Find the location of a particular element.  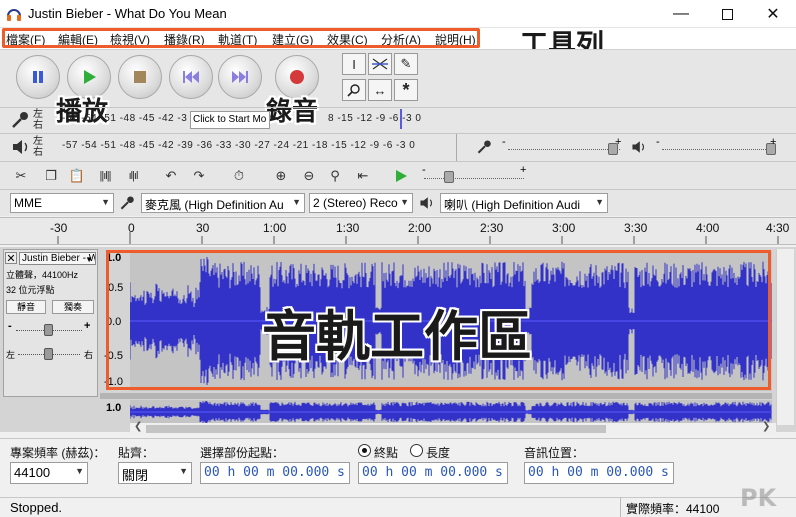

record-meter-ticks: -57 -54 -51 -48 -45 -42 -3 is located at coordinates (125, 118).